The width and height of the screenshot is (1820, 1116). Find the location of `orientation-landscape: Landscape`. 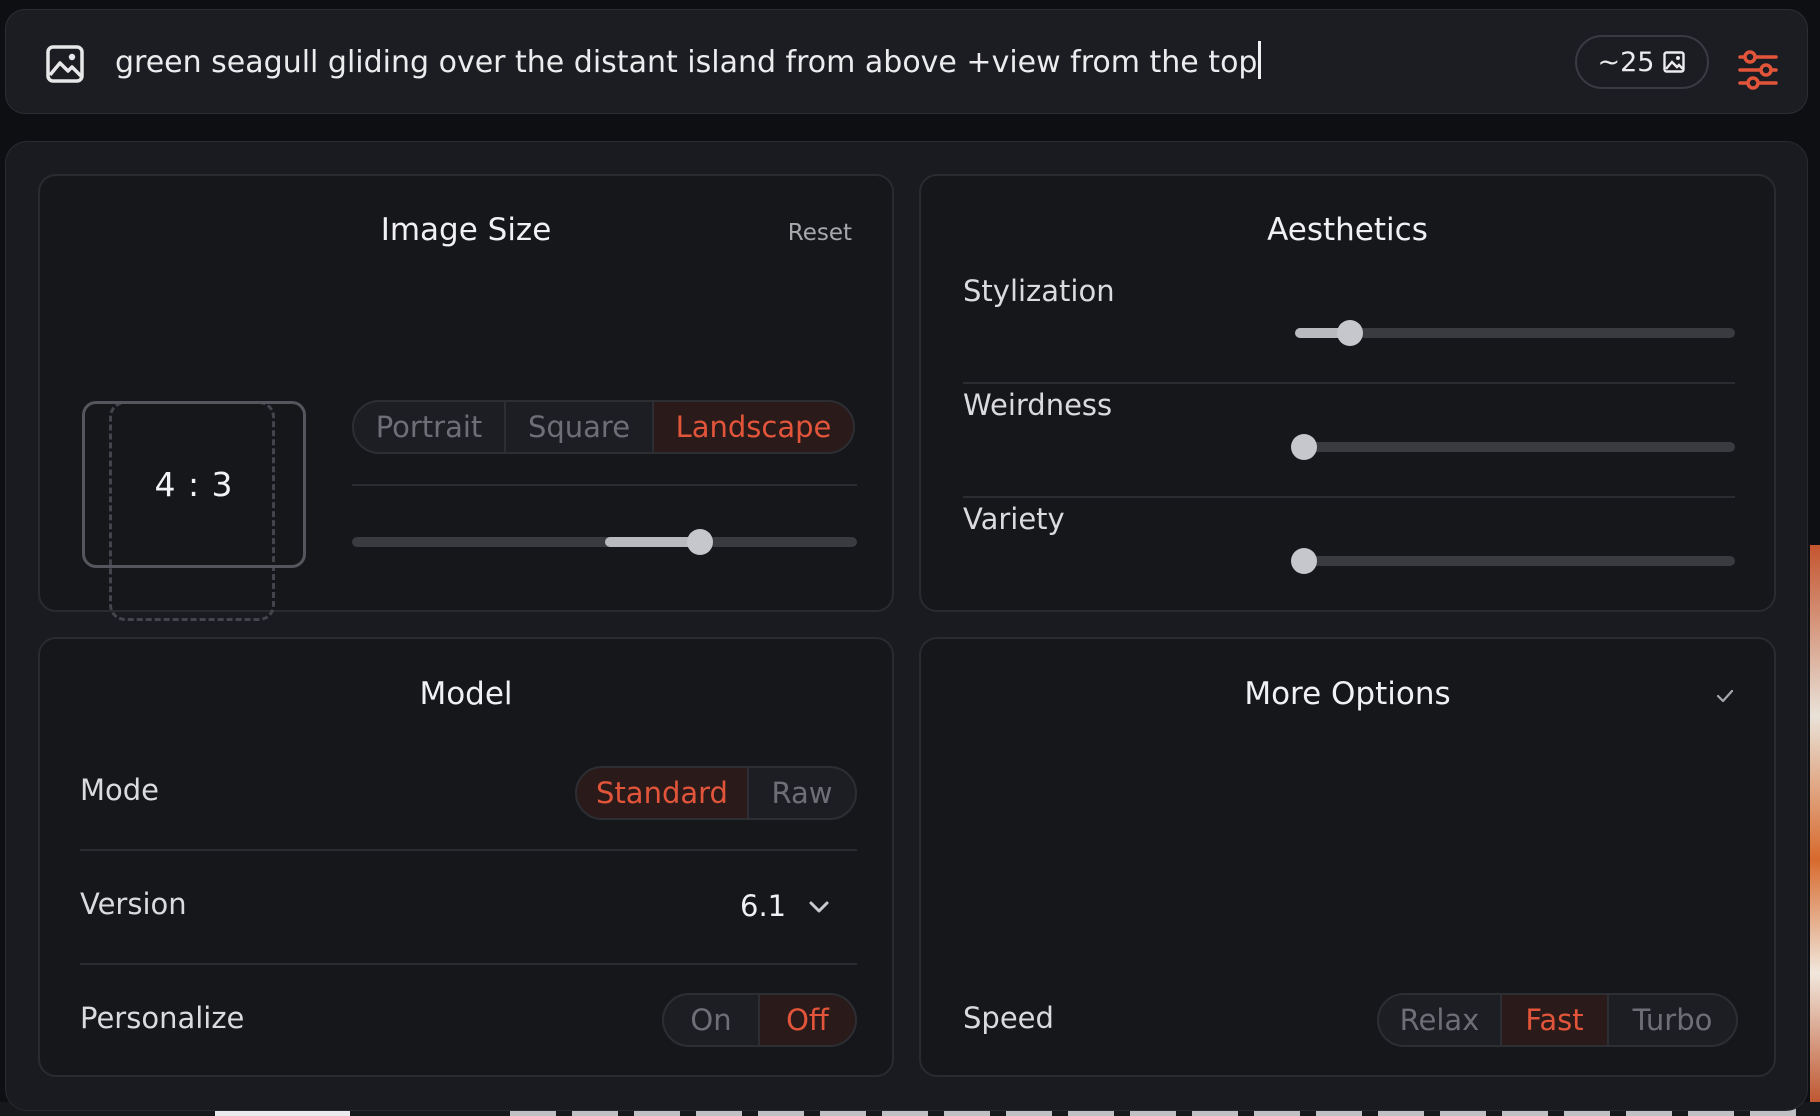

orientation-landscape: Landscape is located at coordinates (753, 427).